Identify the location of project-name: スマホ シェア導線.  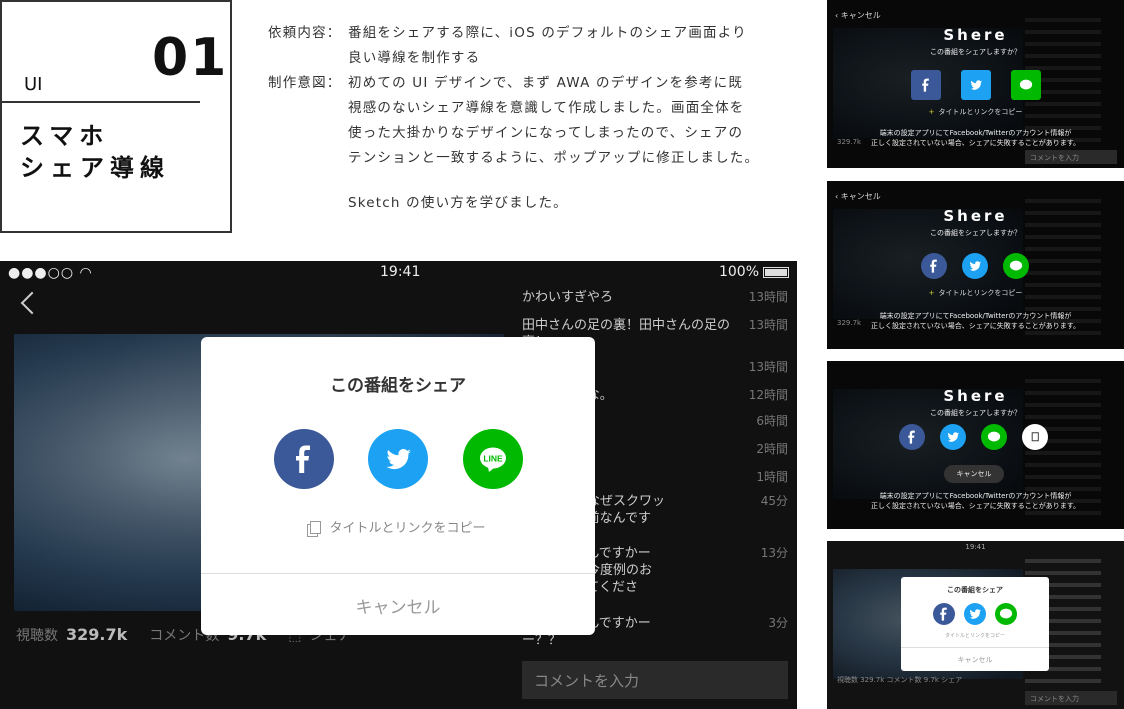
(95, 152).